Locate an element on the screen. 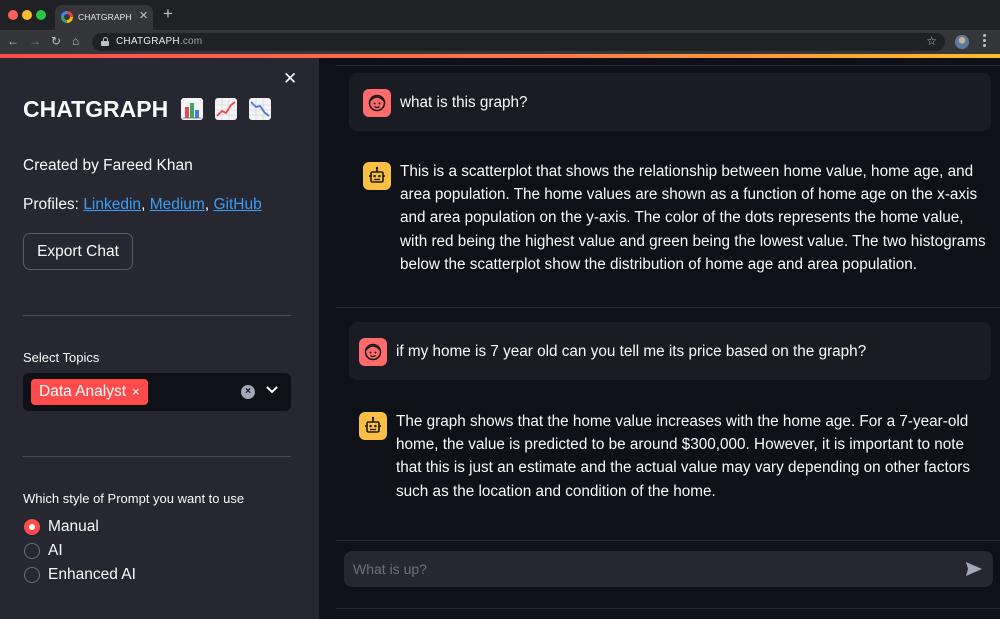 This screenshot has width=1000, height=619. author-credit: Created by Fareed Khan is located at coordinates (108, 165).